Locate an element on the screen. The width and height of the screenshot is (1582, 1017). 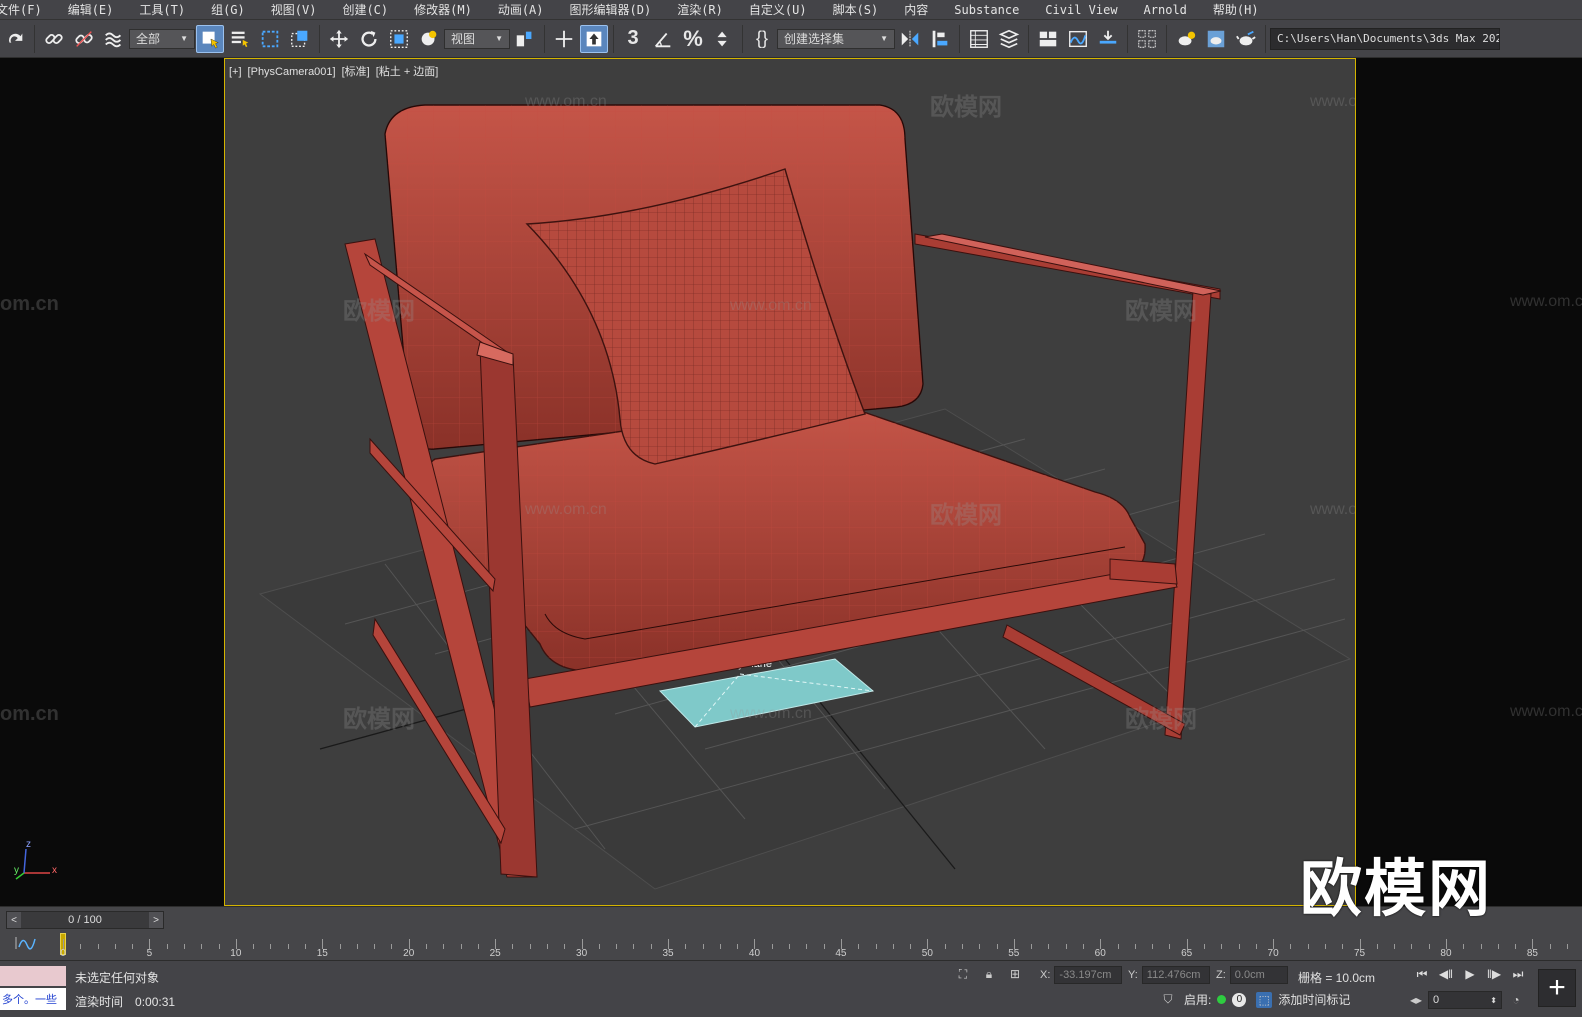
select-object-button is located at coordinates (210, 38).